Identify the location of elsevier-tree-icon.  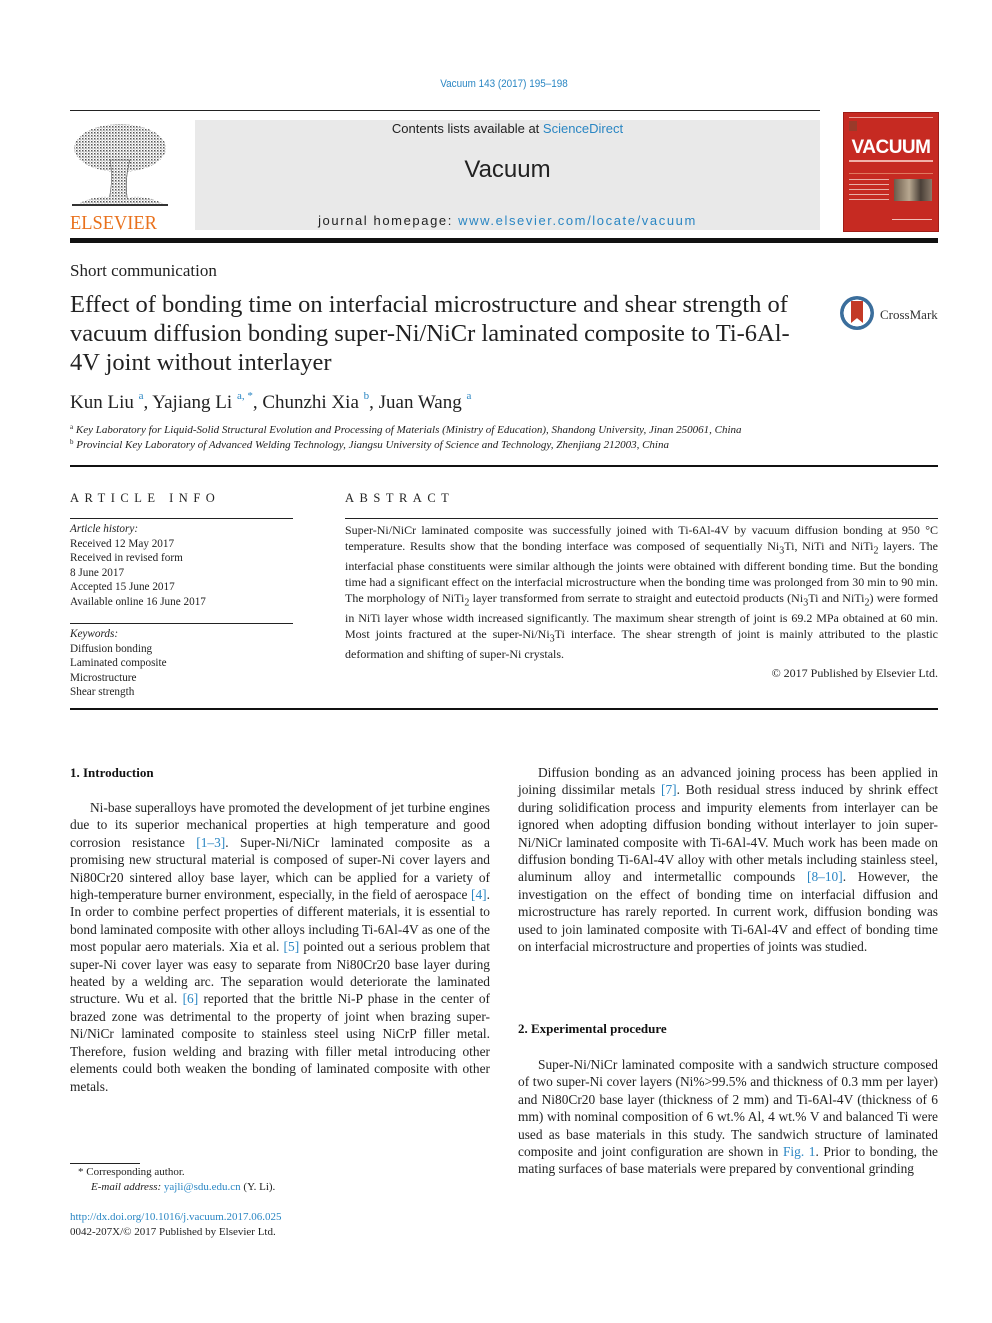
(120, 165).